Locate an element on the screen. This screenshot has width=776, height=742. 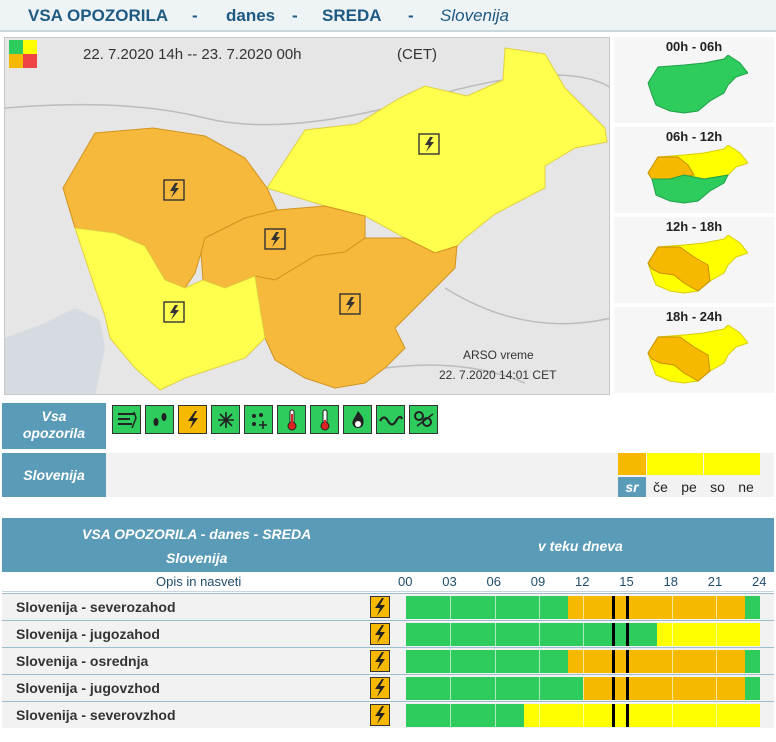
day-tab-sat: so is located at coordinates (718, 487).